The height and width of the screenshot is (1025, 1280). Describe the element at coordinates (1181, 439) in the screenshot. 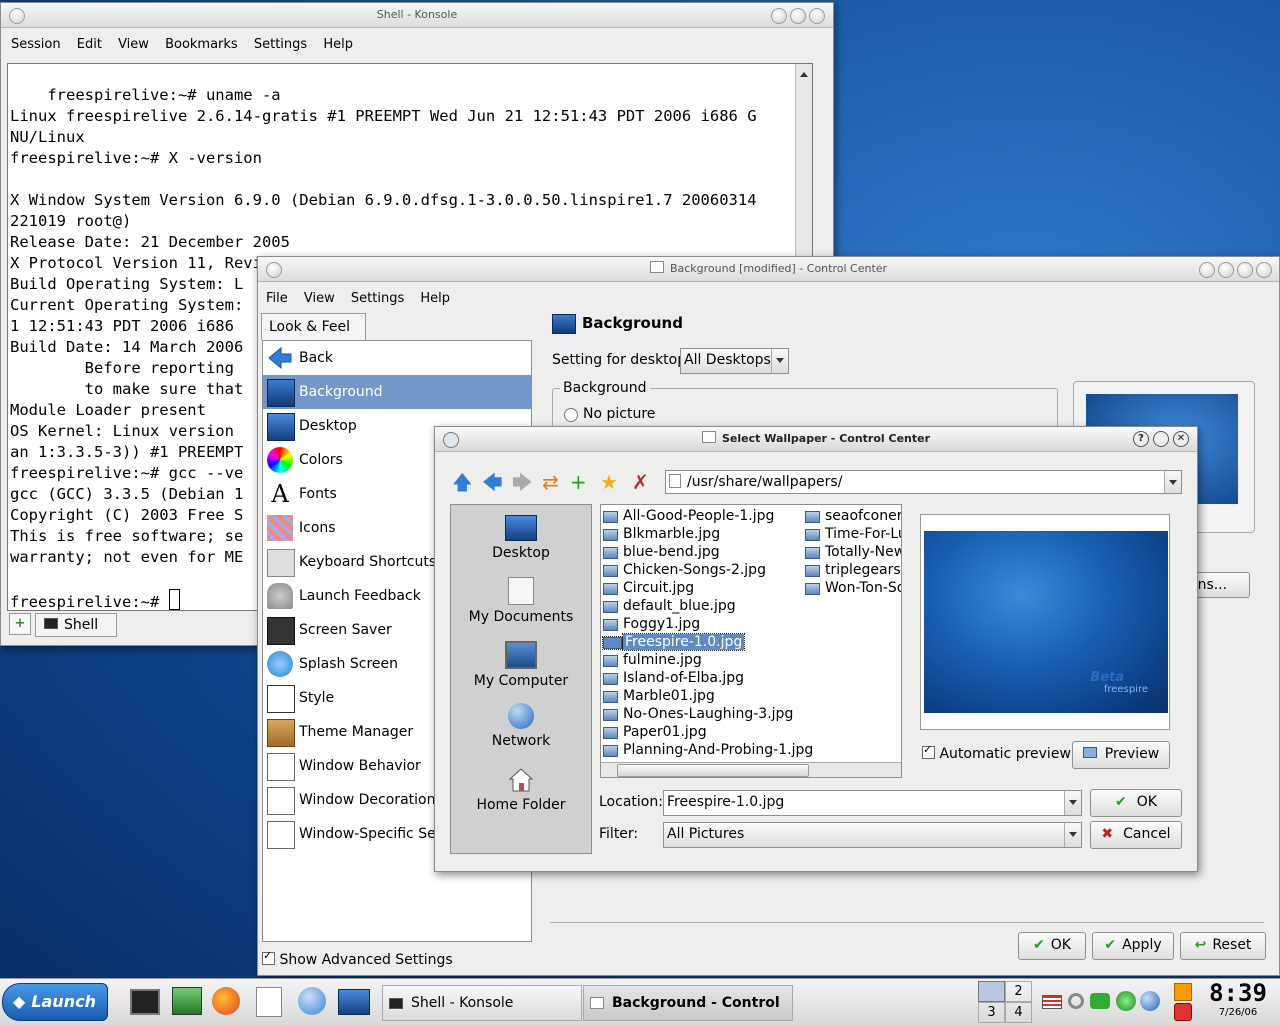

I see `close-icon: ✕` at that location.